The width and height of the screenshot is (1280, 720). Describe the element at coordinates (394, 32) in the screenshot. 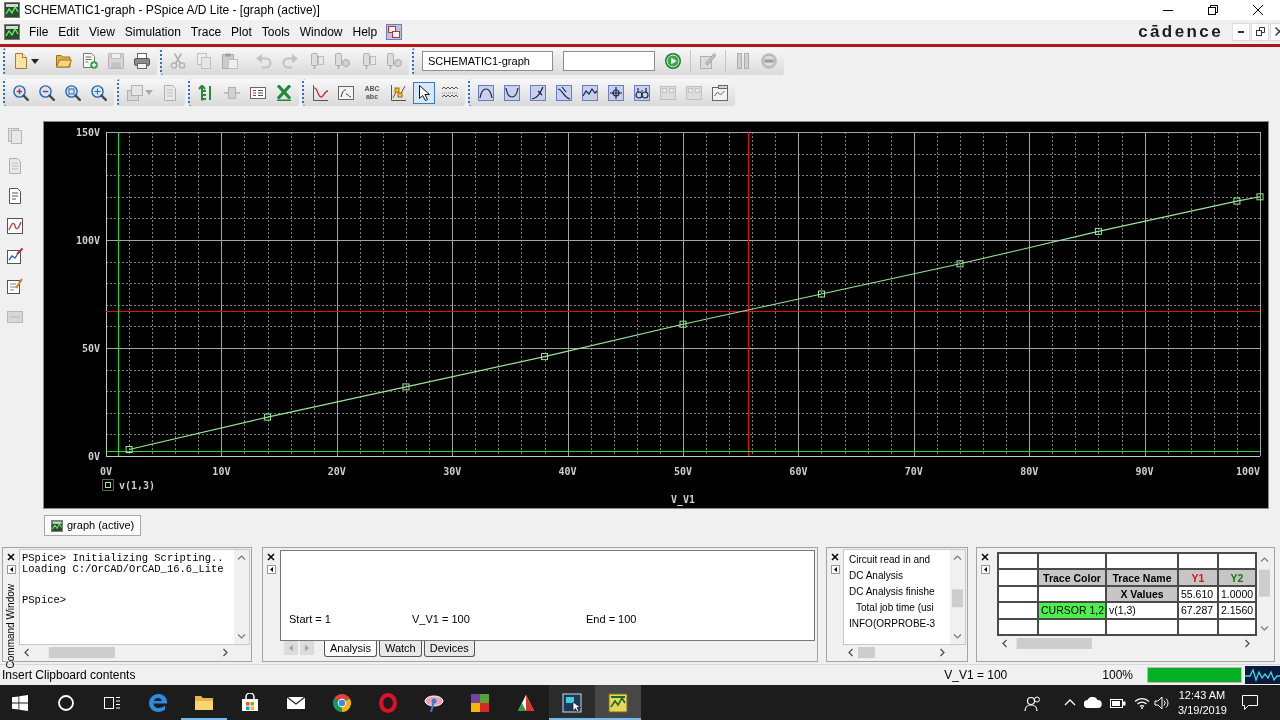

I see `cascade-windows-icon` at that location.